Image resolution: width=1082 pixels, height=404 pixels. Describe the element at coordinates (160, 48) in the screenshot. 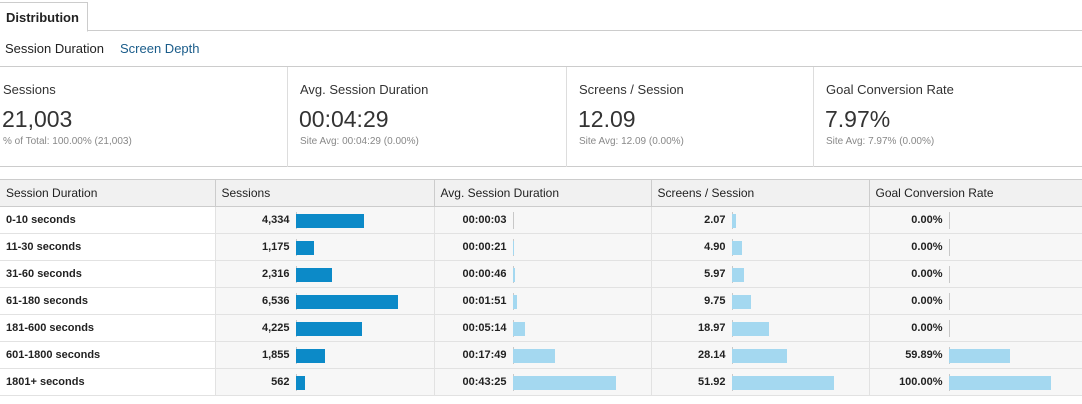

I see `subnav-screen-depth-link: Screen Depth` at that location.